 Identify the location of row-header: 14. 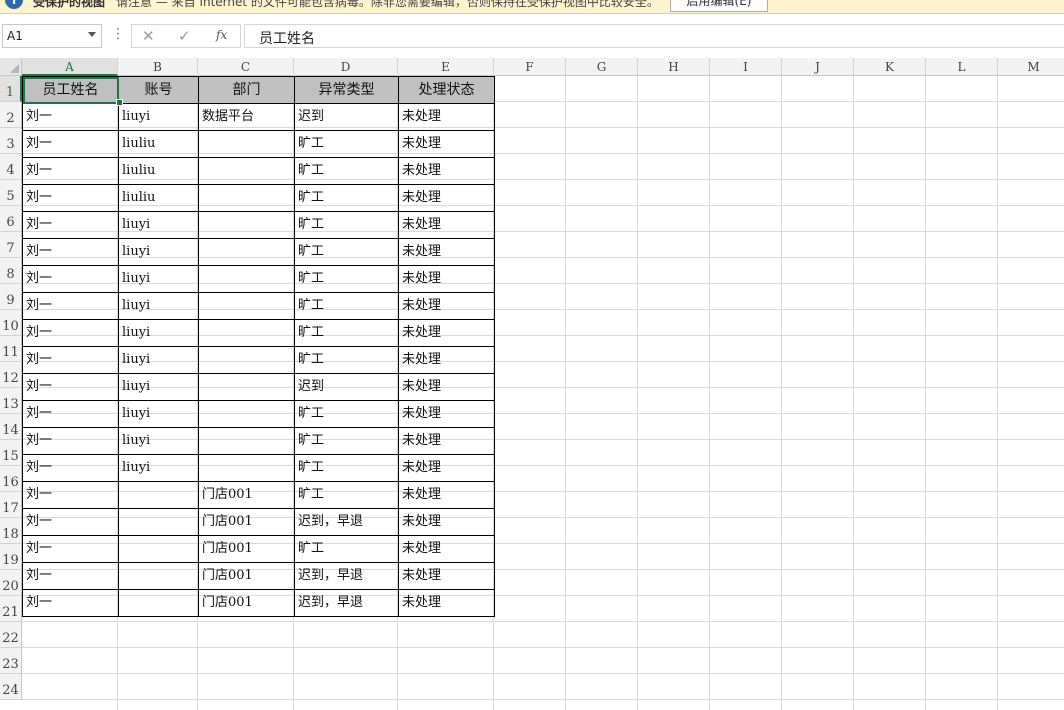
(11, 427).